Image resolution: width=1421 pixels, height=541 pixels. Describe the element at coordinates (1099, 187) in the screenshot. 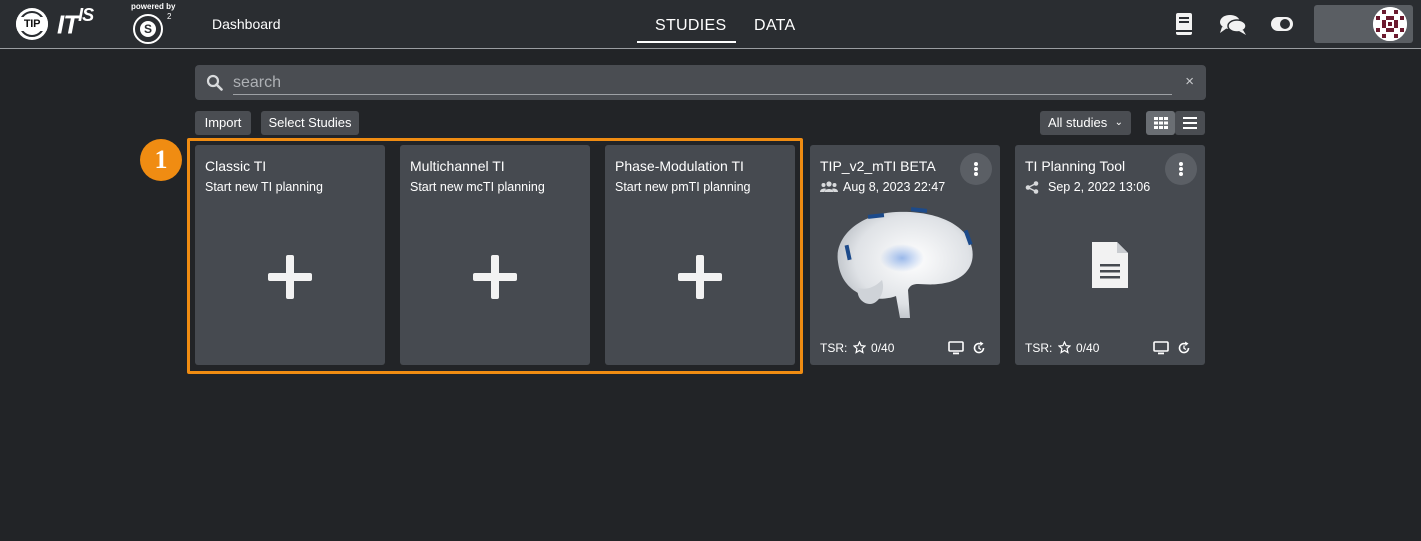

I see `study-date: Sep 2, 2022 13:06` at that location.